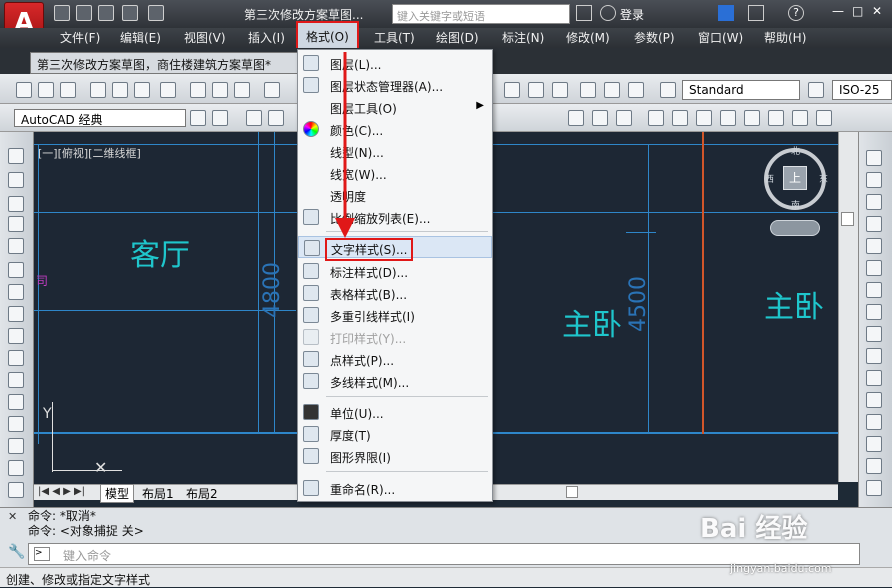 The width and height of the screenshot is (892, 588). What do you see at coordinates (46, 90) in the screenshot?
I see `open-icon` at bounding box center [46, 90].